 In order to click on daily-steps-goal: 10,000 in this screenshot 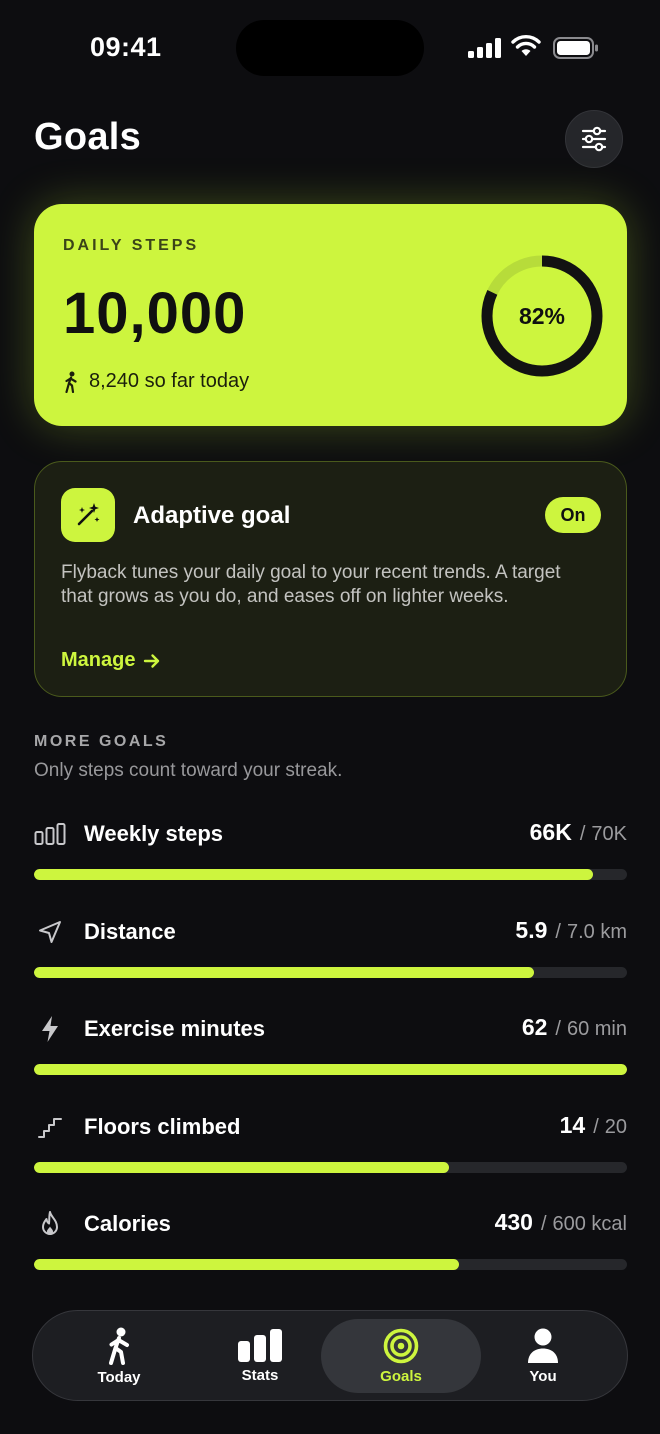, I will do `click(155, 313)`.